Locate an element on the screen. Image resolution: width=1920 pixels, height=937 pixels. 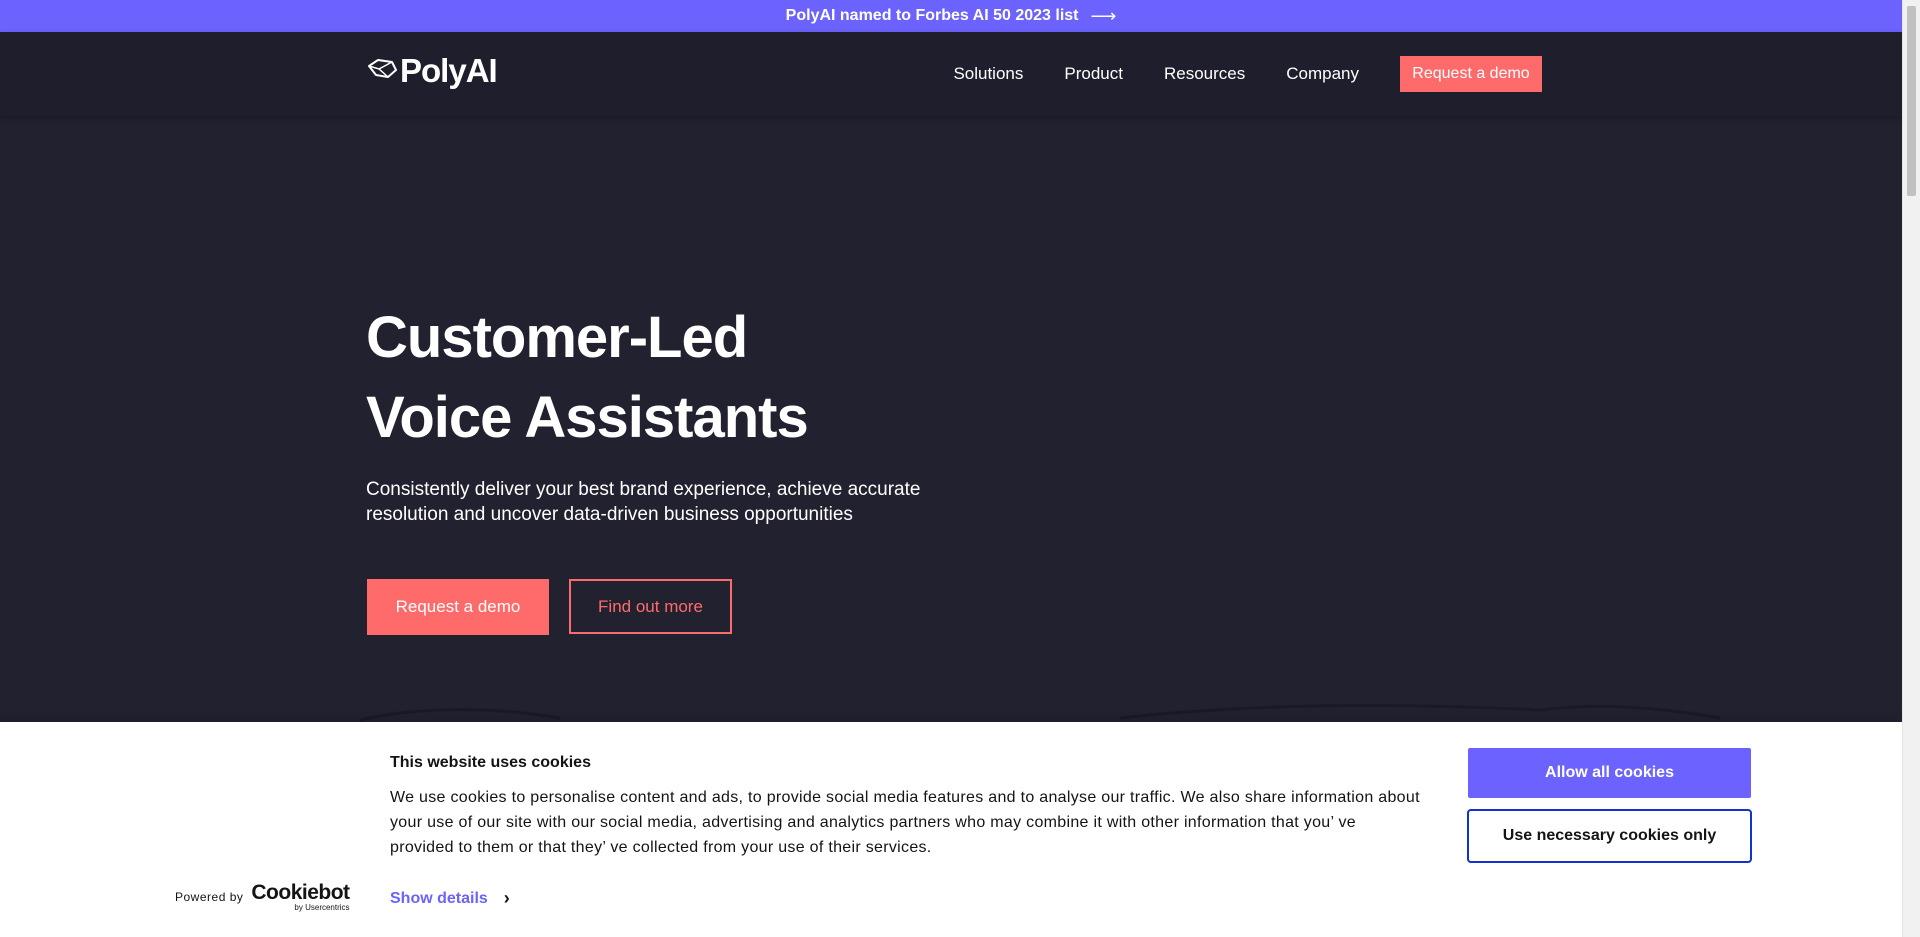
polyai-logo-icon is located at coordinates (382, 68).